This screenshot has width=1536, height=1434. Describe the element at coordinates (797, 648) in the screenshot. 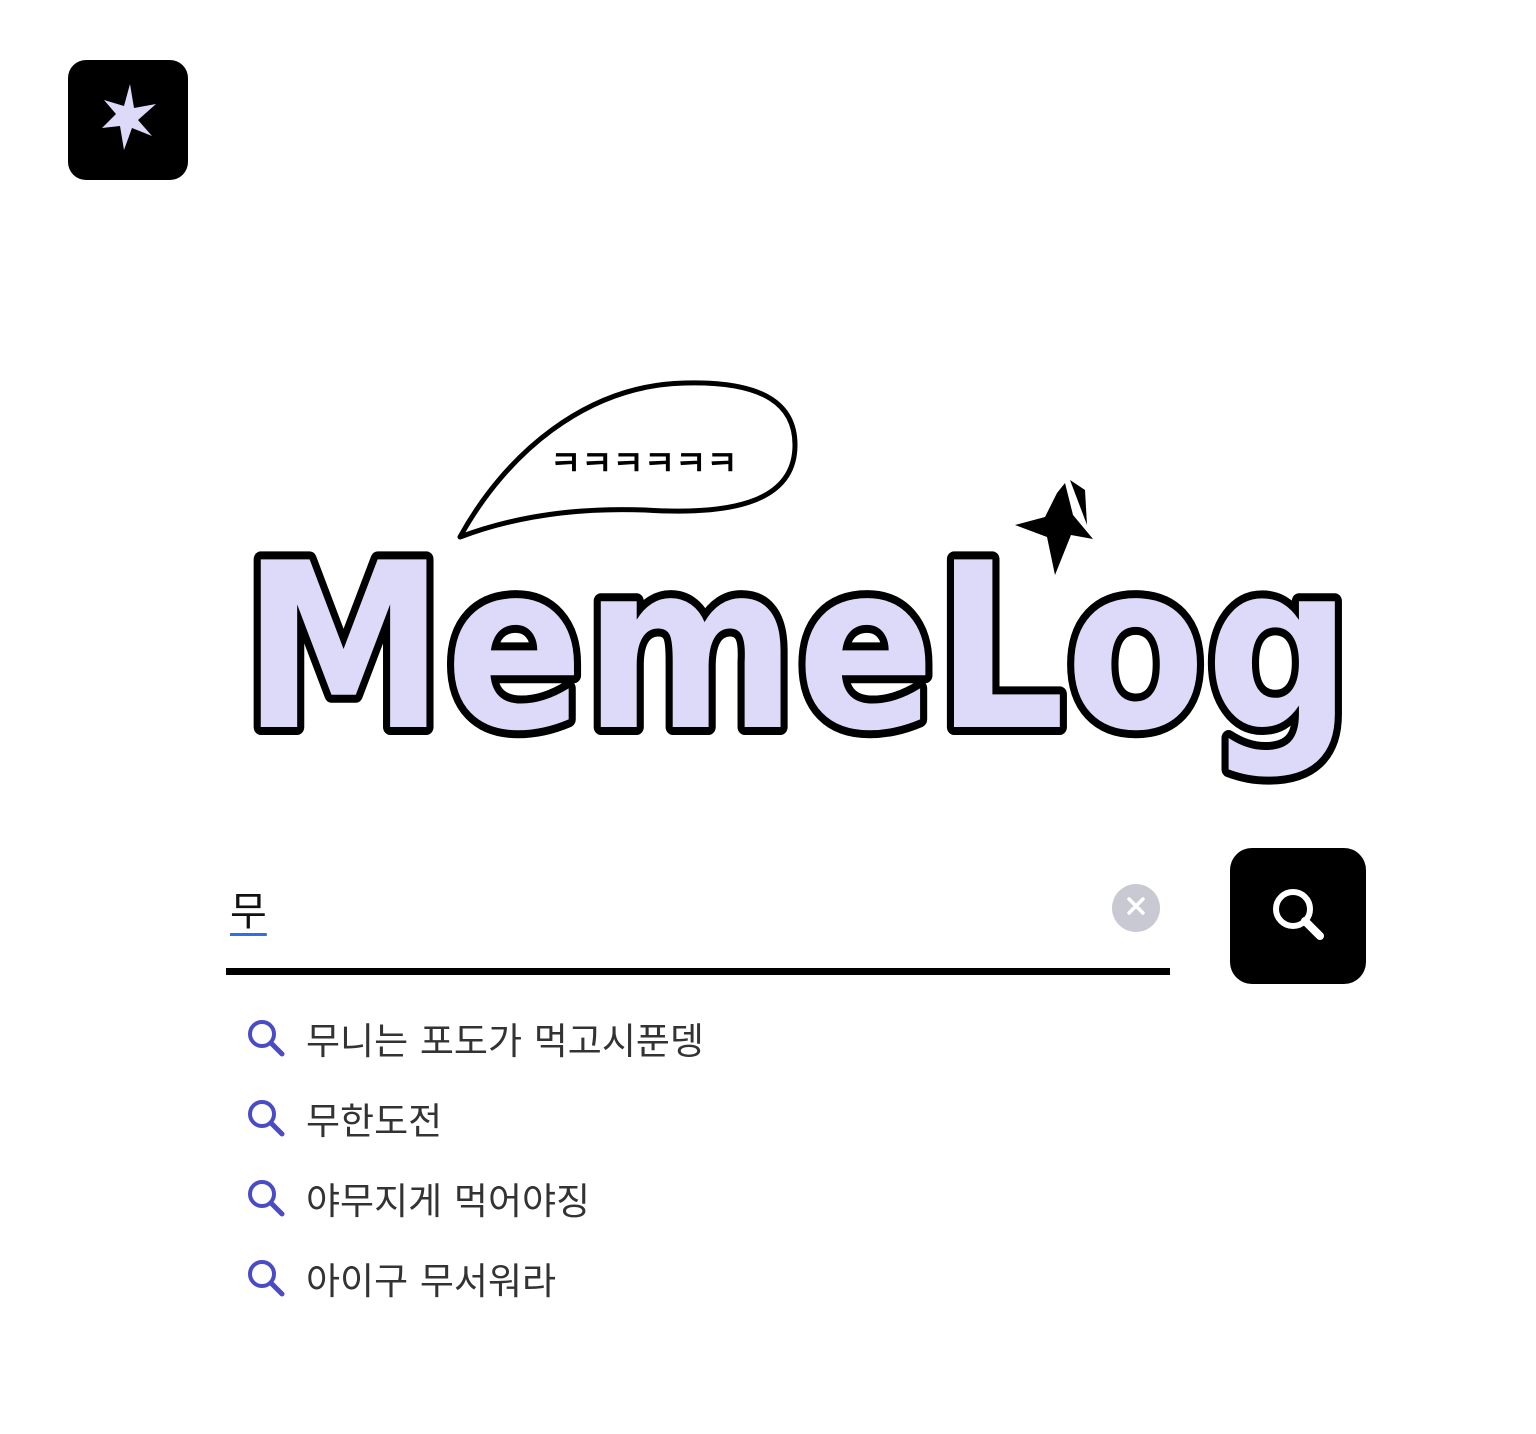

I see `logo-wordmark: MemeLog` at that location.